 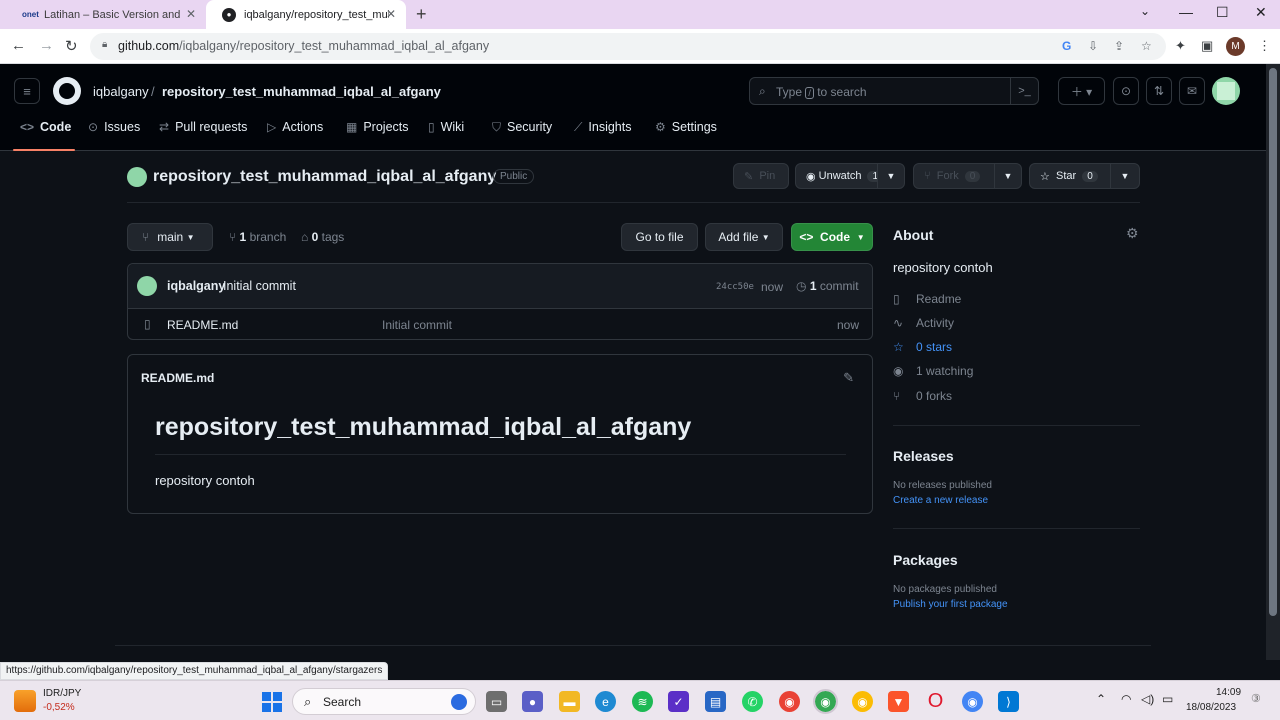 I want to click on breadcrumb-owner: iqbalgany, so click(x=121, y=91).